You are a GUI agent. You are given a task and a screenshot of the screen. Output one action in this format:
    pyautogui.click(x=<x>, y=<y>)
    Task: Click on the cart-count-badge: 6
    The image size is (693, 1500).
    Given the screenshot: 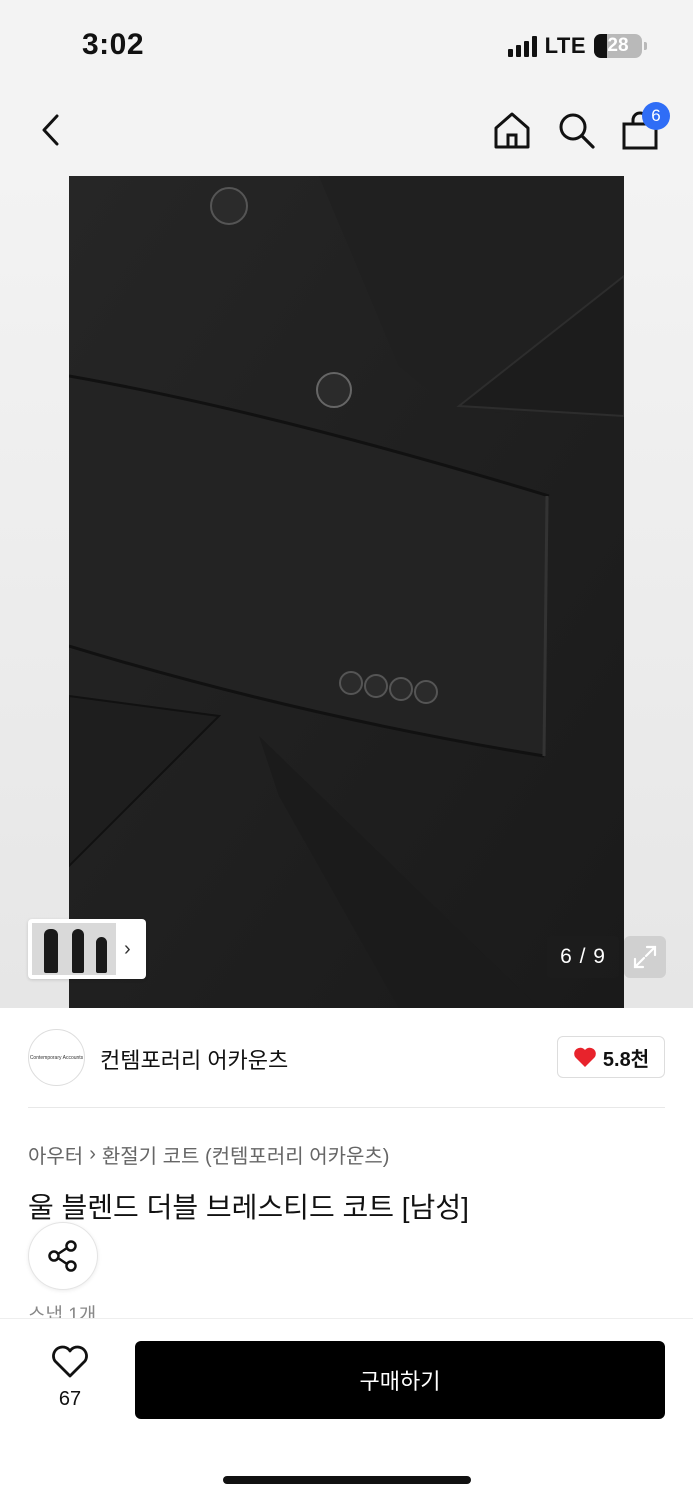 What is the action you would take?
    pyautogui.click(x=656, y=116)
    